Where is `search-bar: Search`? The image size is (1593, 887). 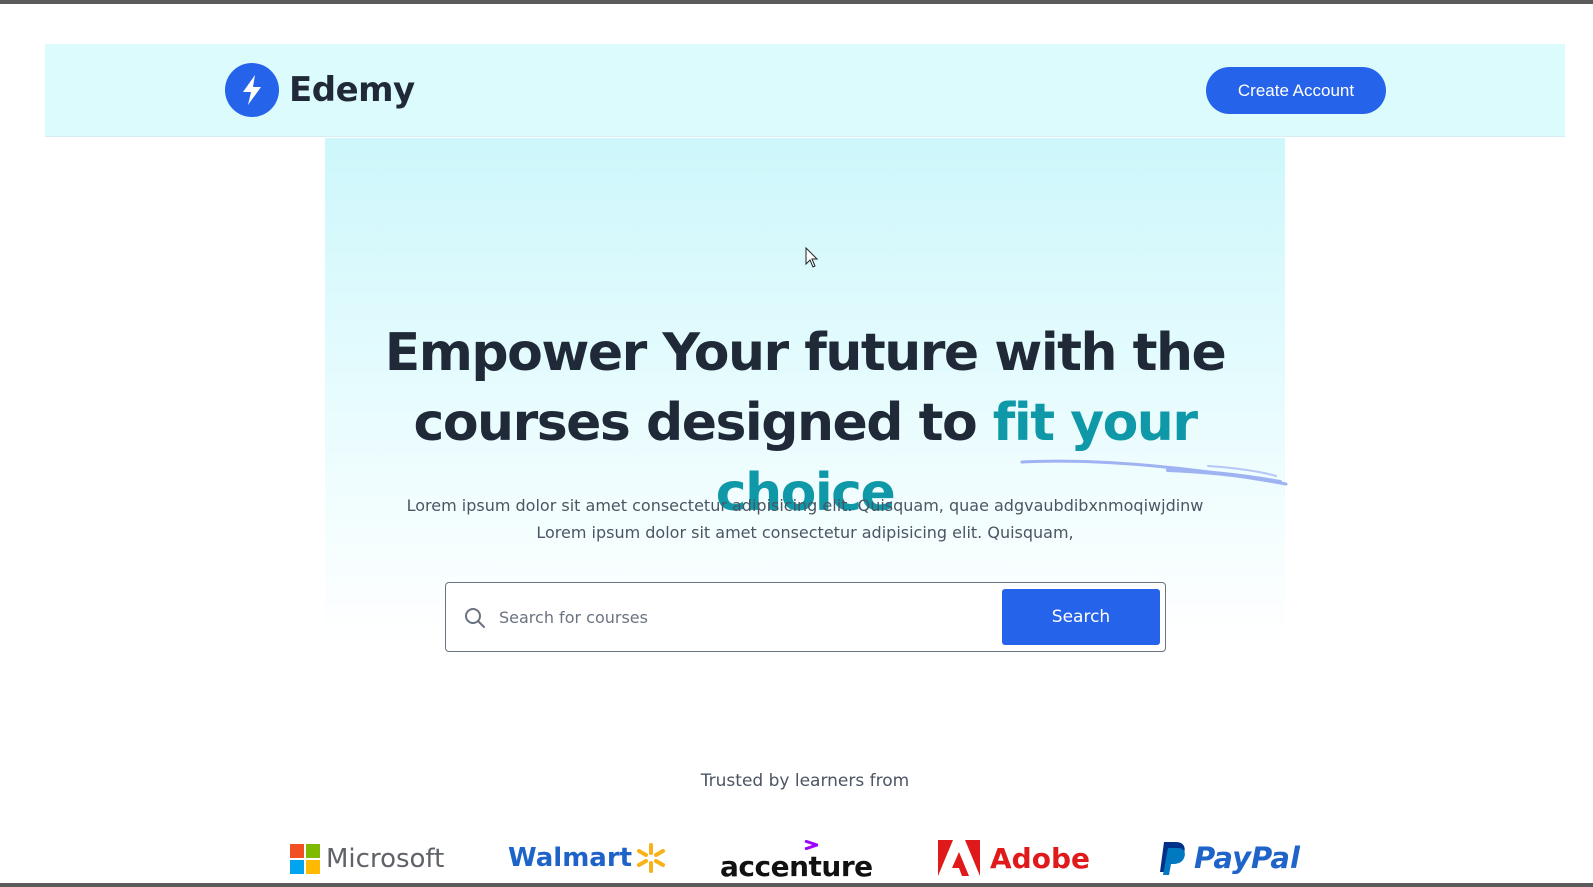
search-bar: Search is located at coordinates (805, 617).